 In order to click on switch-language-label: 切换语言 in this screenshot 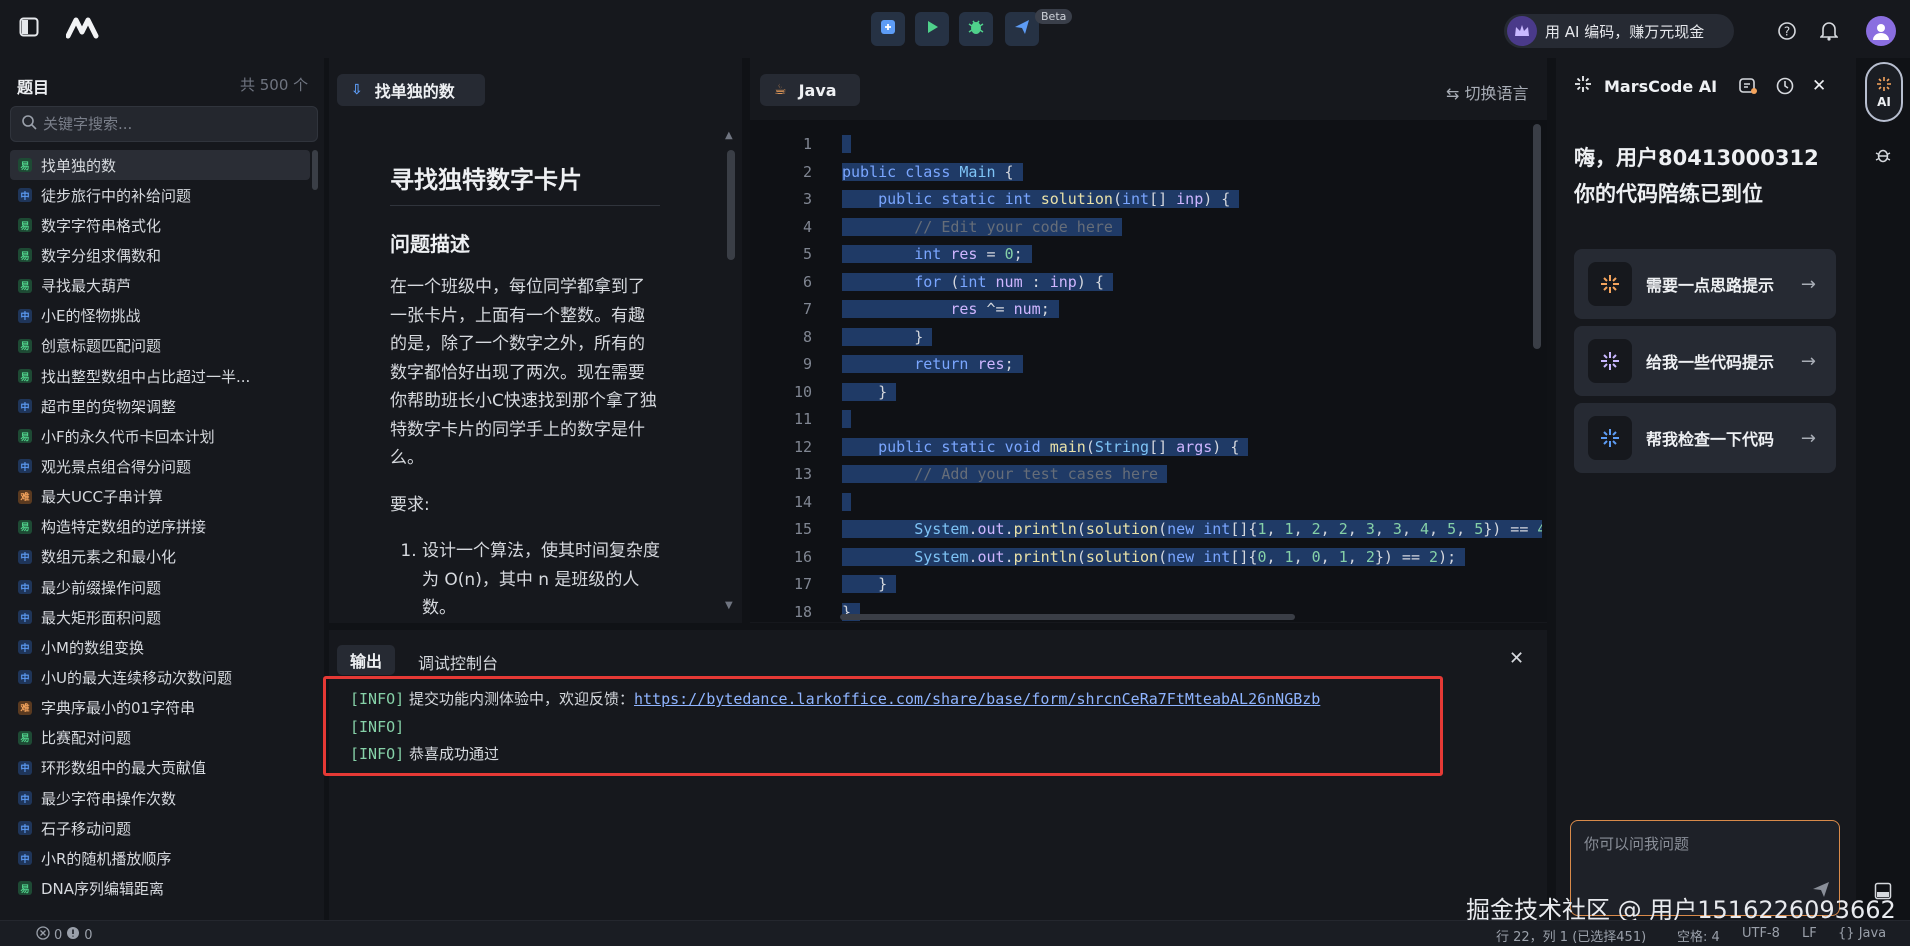, I will do `click(1496, 93)`.